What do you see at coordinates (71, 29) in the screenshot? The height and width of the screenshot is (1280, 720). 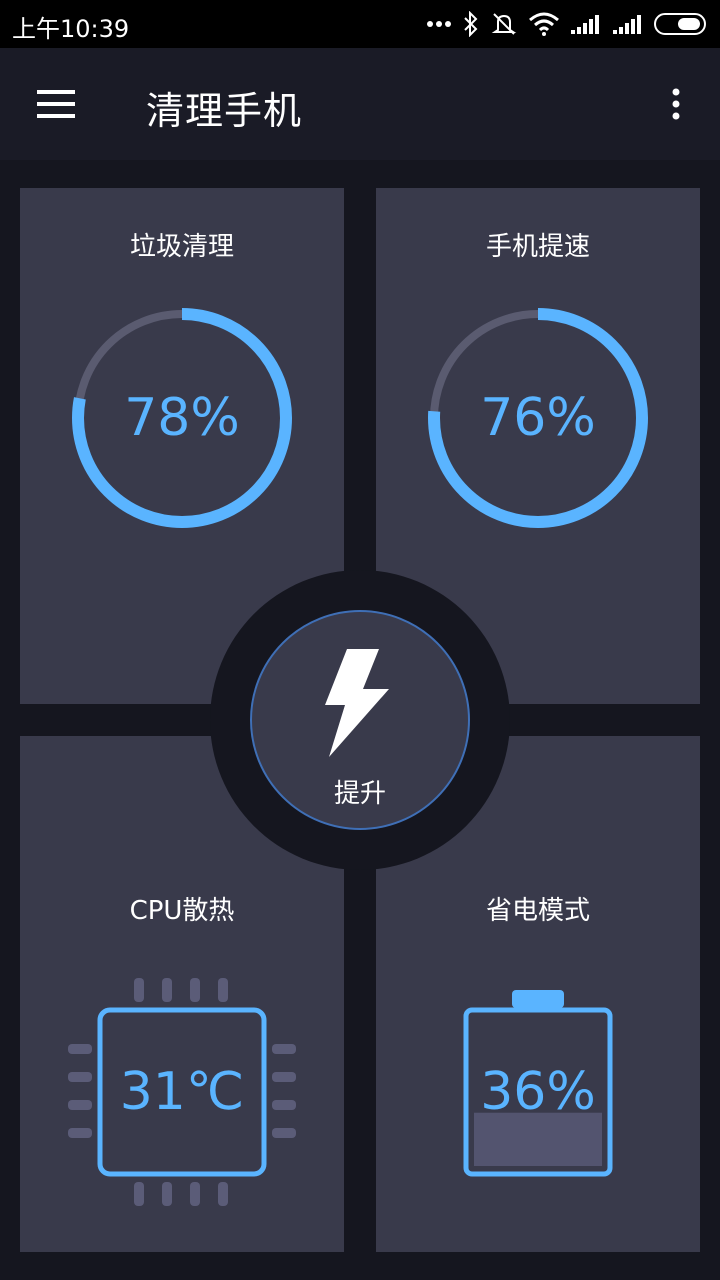 I see `status-time: 上午10:39` at bounding box center [71, 29].